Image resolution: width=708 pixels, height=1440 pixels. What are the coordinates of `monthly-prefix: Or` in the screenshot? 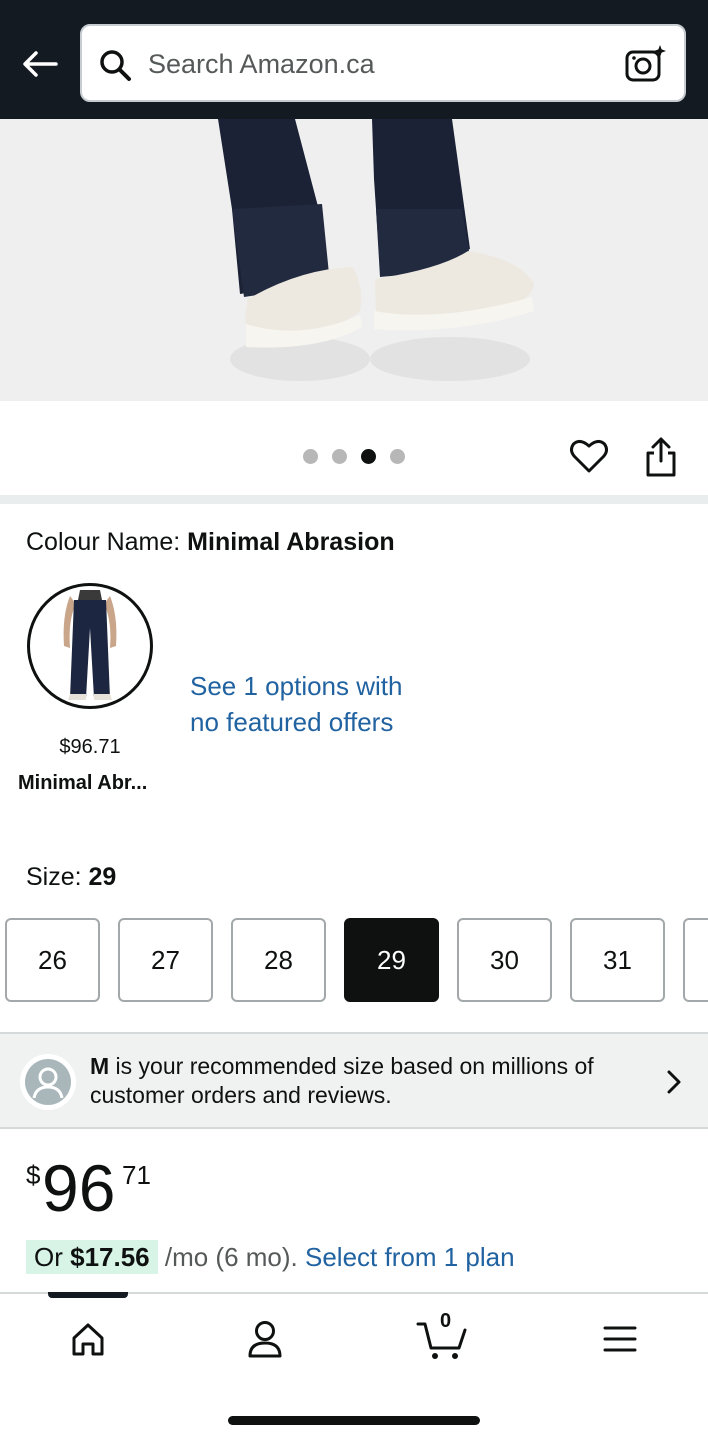 It's located at (52, 1257).